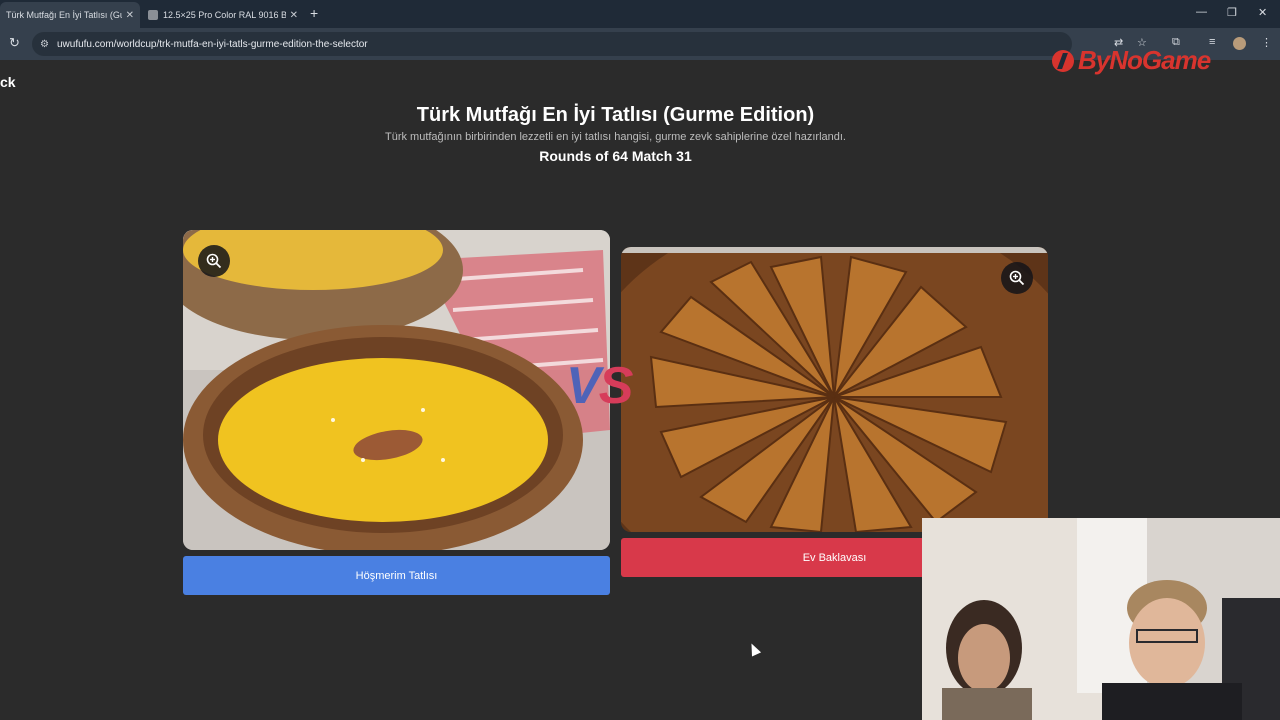  Describe the element at coordinates (314, 13) in the screenshot. I see `new-tab-icon: +` at that location.